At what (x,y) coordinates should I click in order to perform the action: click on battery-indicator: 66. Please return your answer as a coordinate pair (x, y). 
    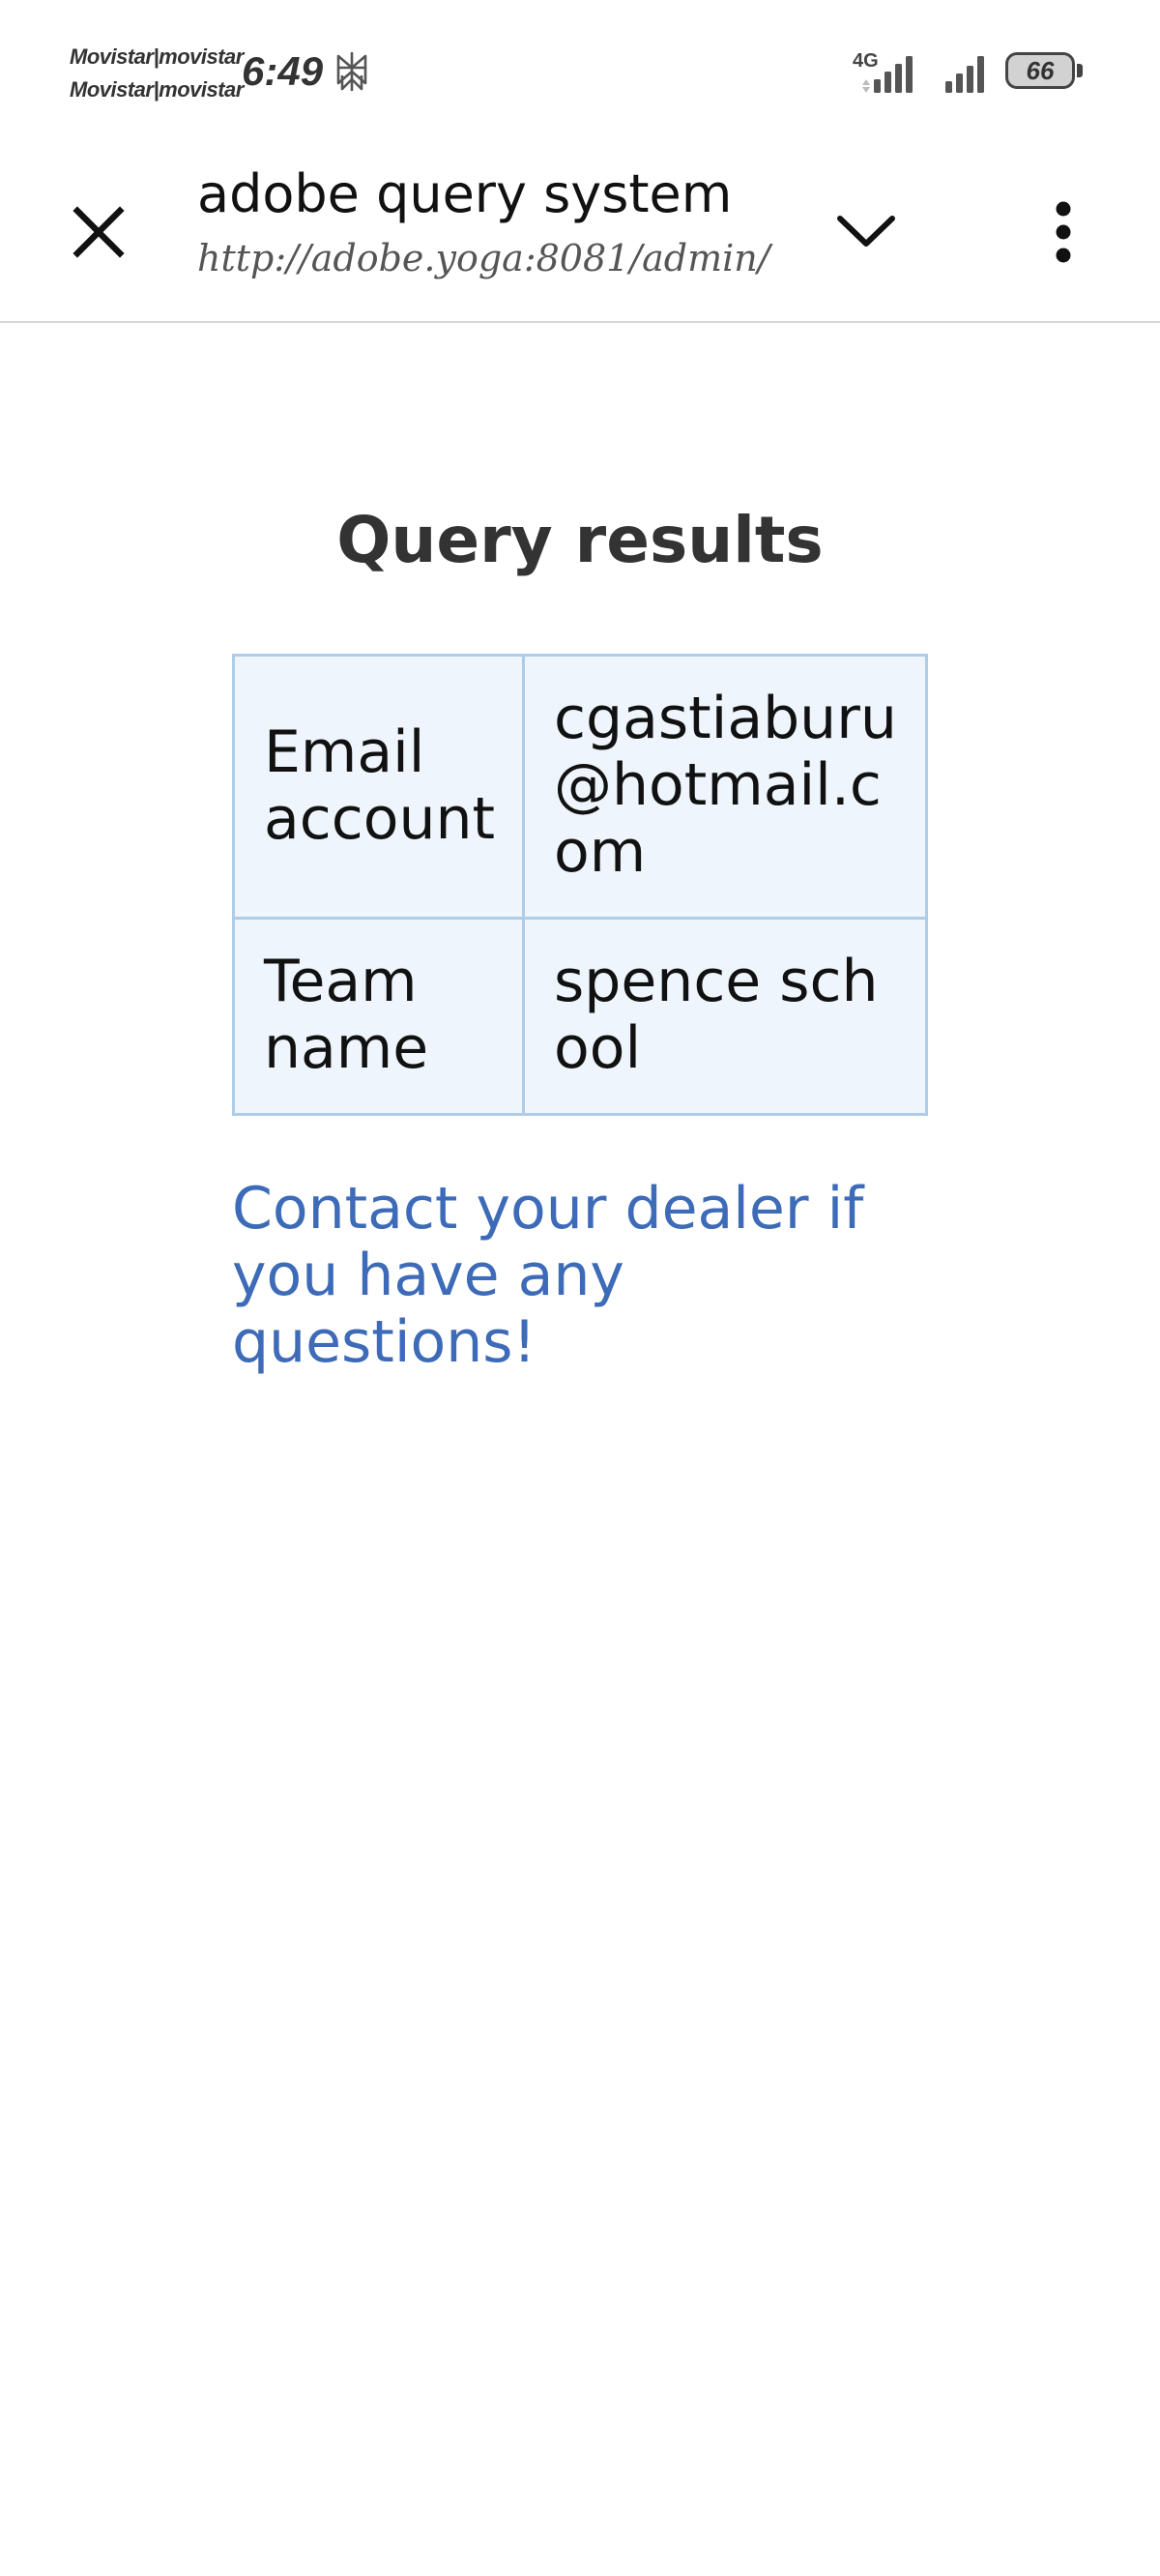
    Looking at the image, I should click on (1046, 72).